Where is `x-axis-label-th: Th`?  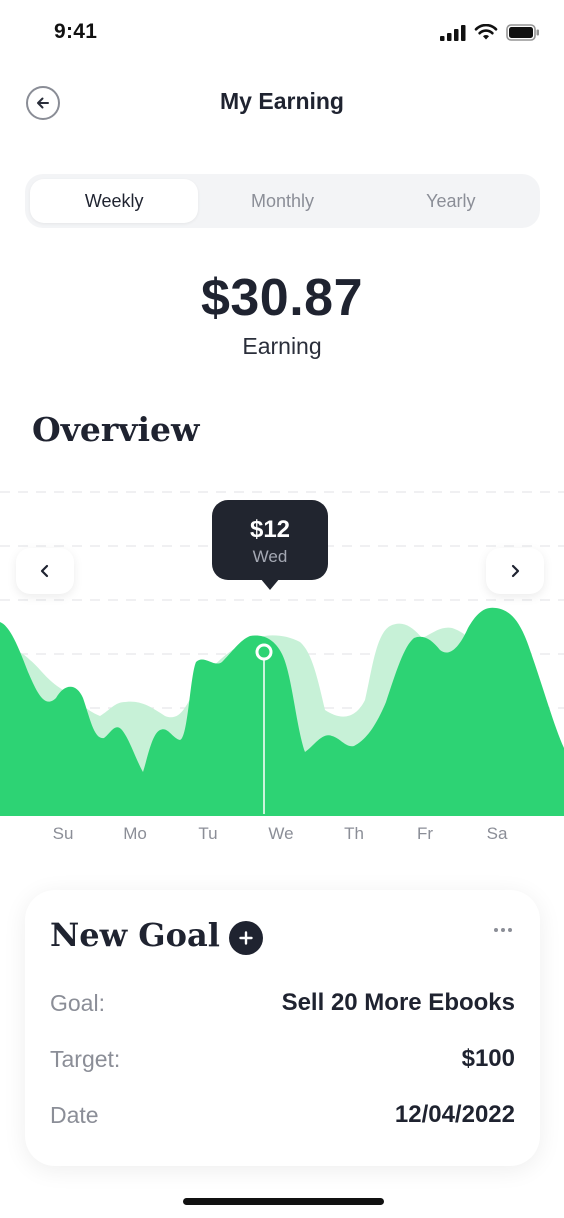 x-axis-label-th: Th is located at coordinates (354, 833).